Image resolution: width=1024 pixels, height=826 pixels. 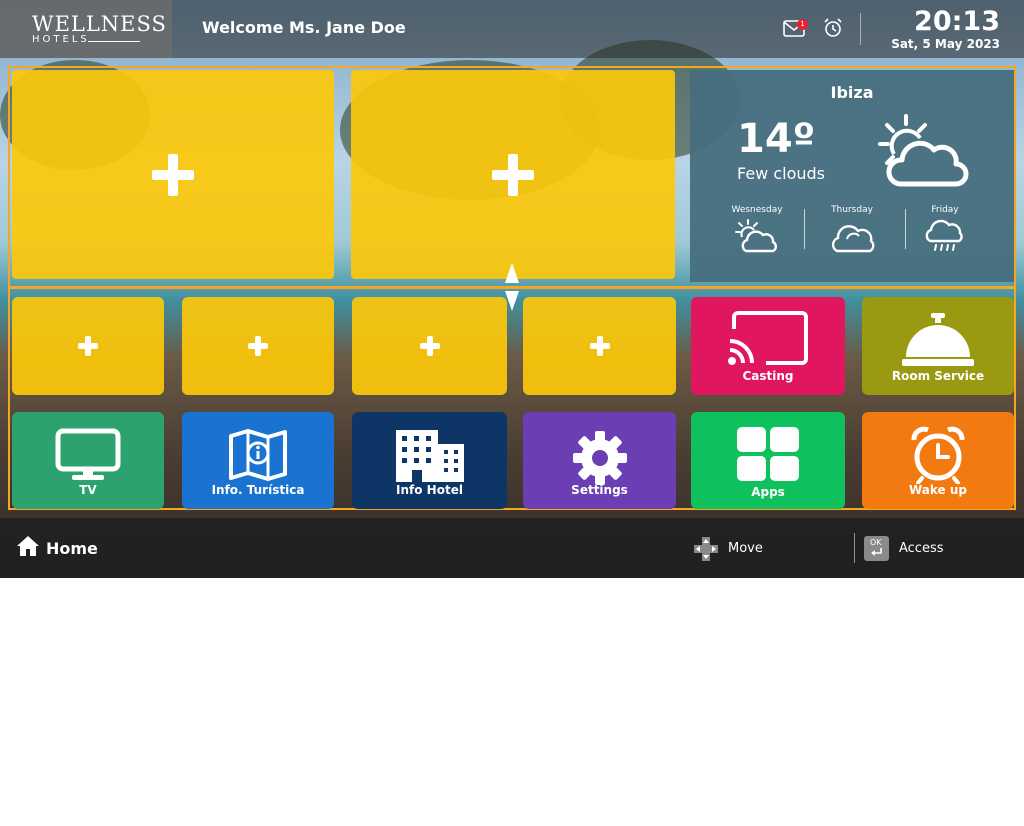 What do you see at coordinates (853, 239) in the screenshot?
I see `cloud-icon` at bounding box center [853, 239].